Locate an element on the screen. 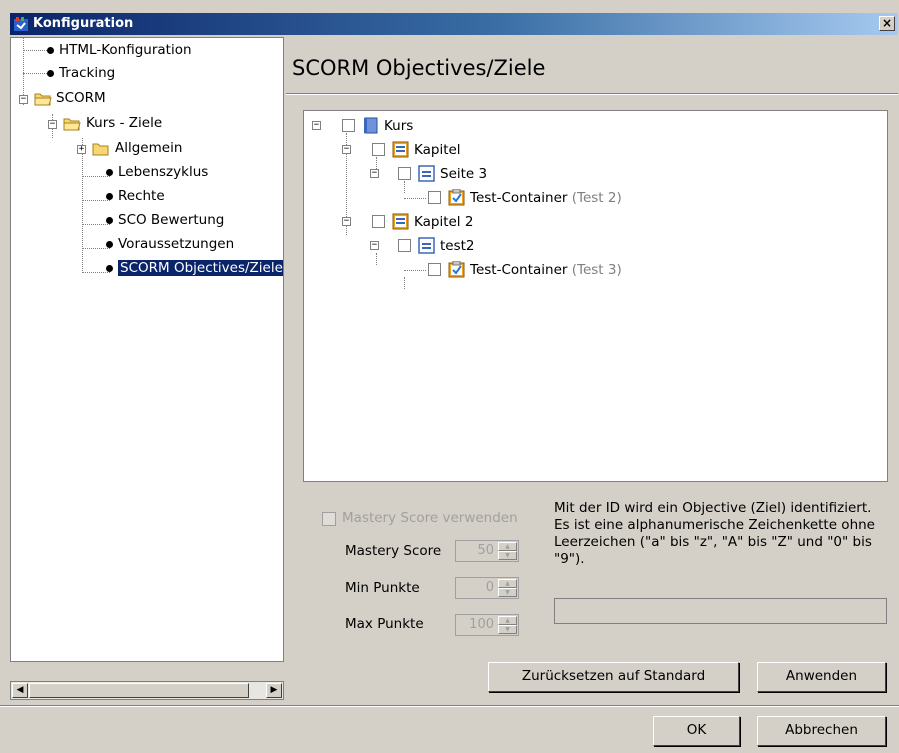 The width and height of the screenshot is (899, 753). nav-item-label: Voraussetzungen is located at coordinates (176, 244).